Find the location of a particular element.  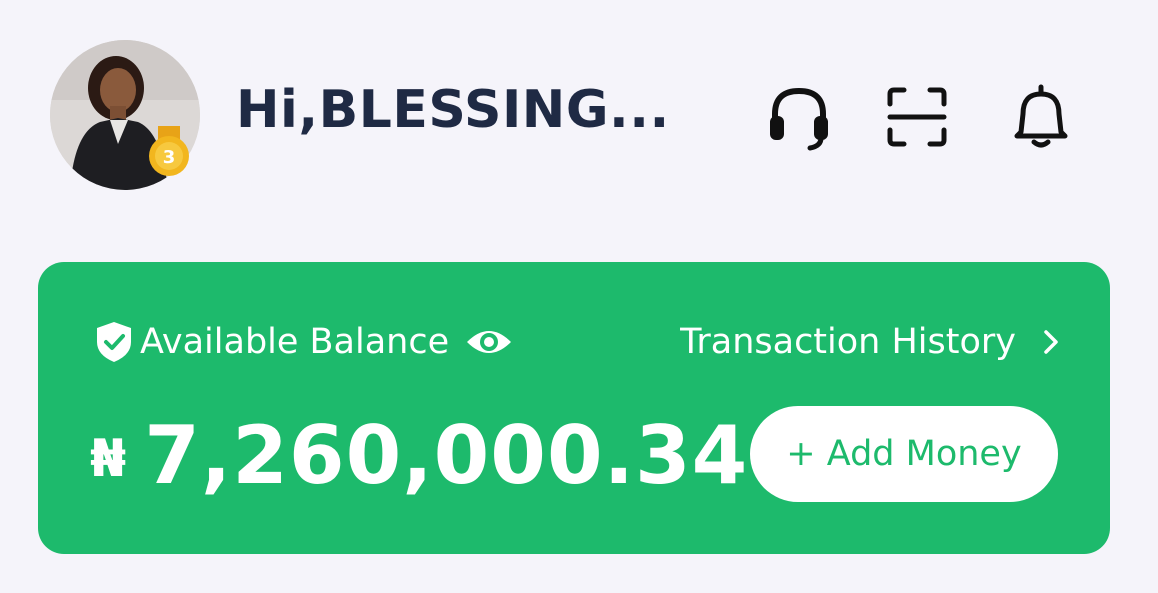

badge-level-text: 3 is located at coordinates (169, 157).